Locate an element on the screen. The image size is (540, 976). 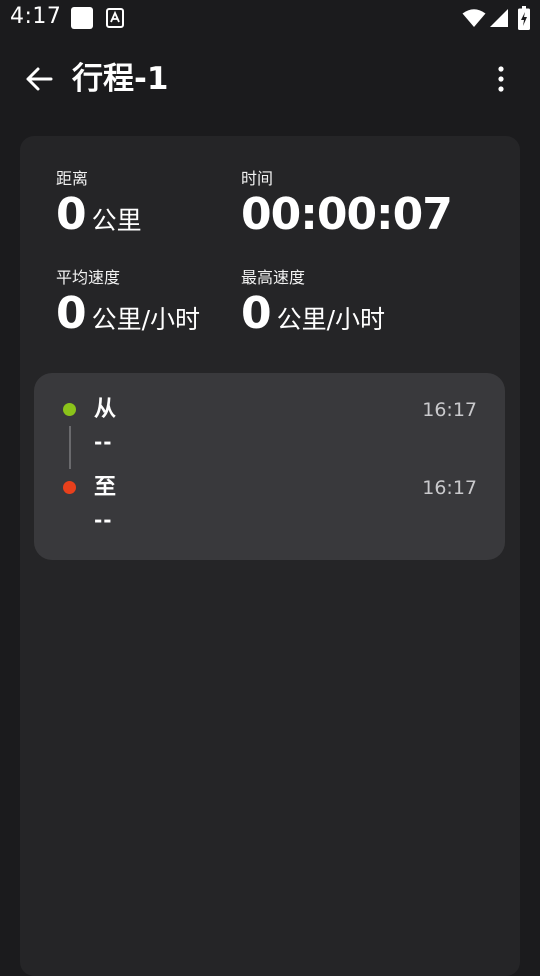
status-bar: 4:17 is located at coordinates (270, 18).